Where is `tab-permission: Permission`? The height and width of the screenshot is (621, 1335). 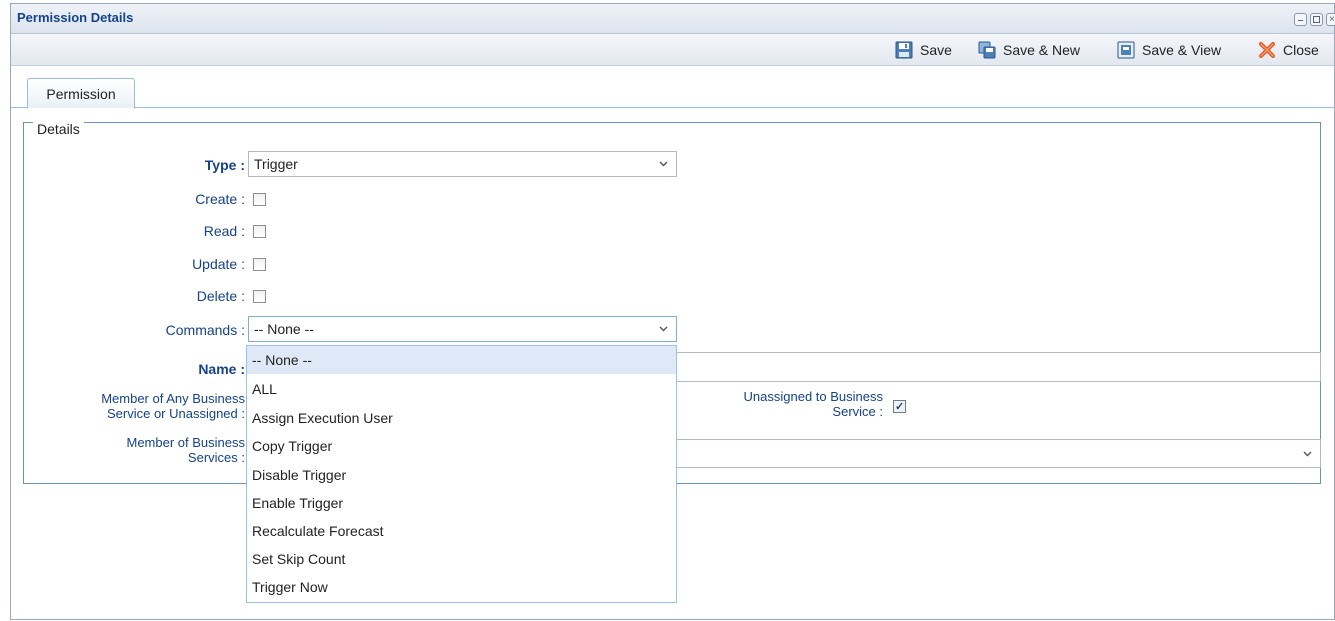 tab-permission: Permission is located at coordinates (81, 93).